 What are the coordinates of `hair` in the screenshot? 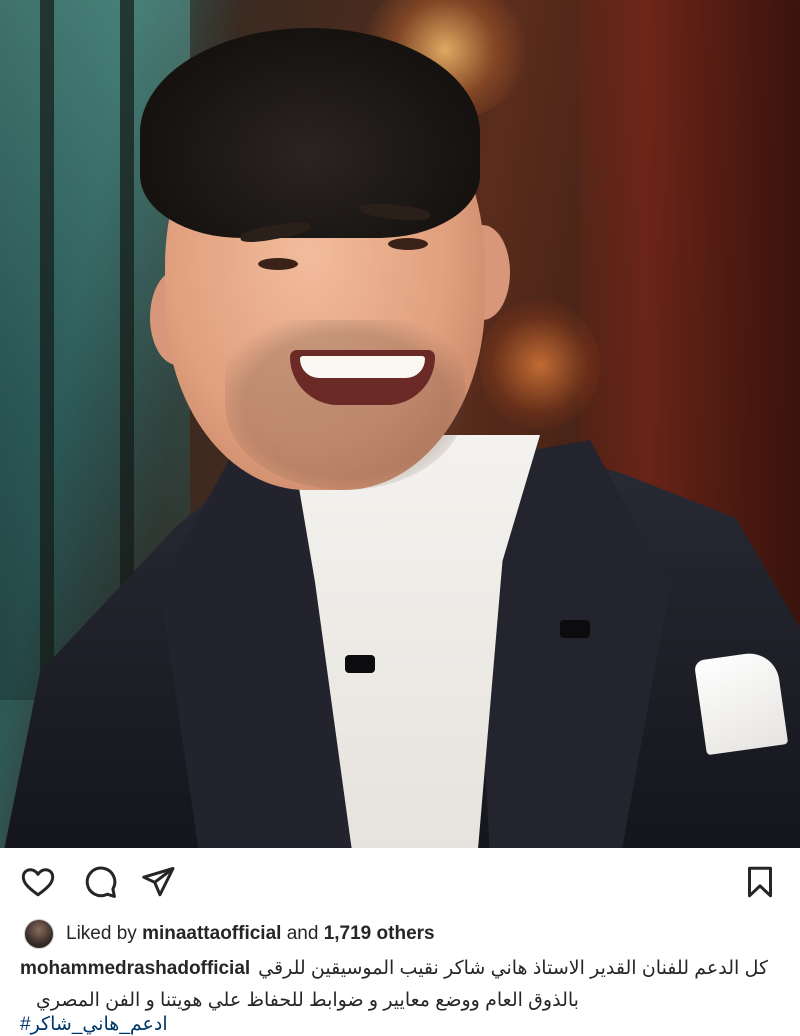 It's located at (310, 133).